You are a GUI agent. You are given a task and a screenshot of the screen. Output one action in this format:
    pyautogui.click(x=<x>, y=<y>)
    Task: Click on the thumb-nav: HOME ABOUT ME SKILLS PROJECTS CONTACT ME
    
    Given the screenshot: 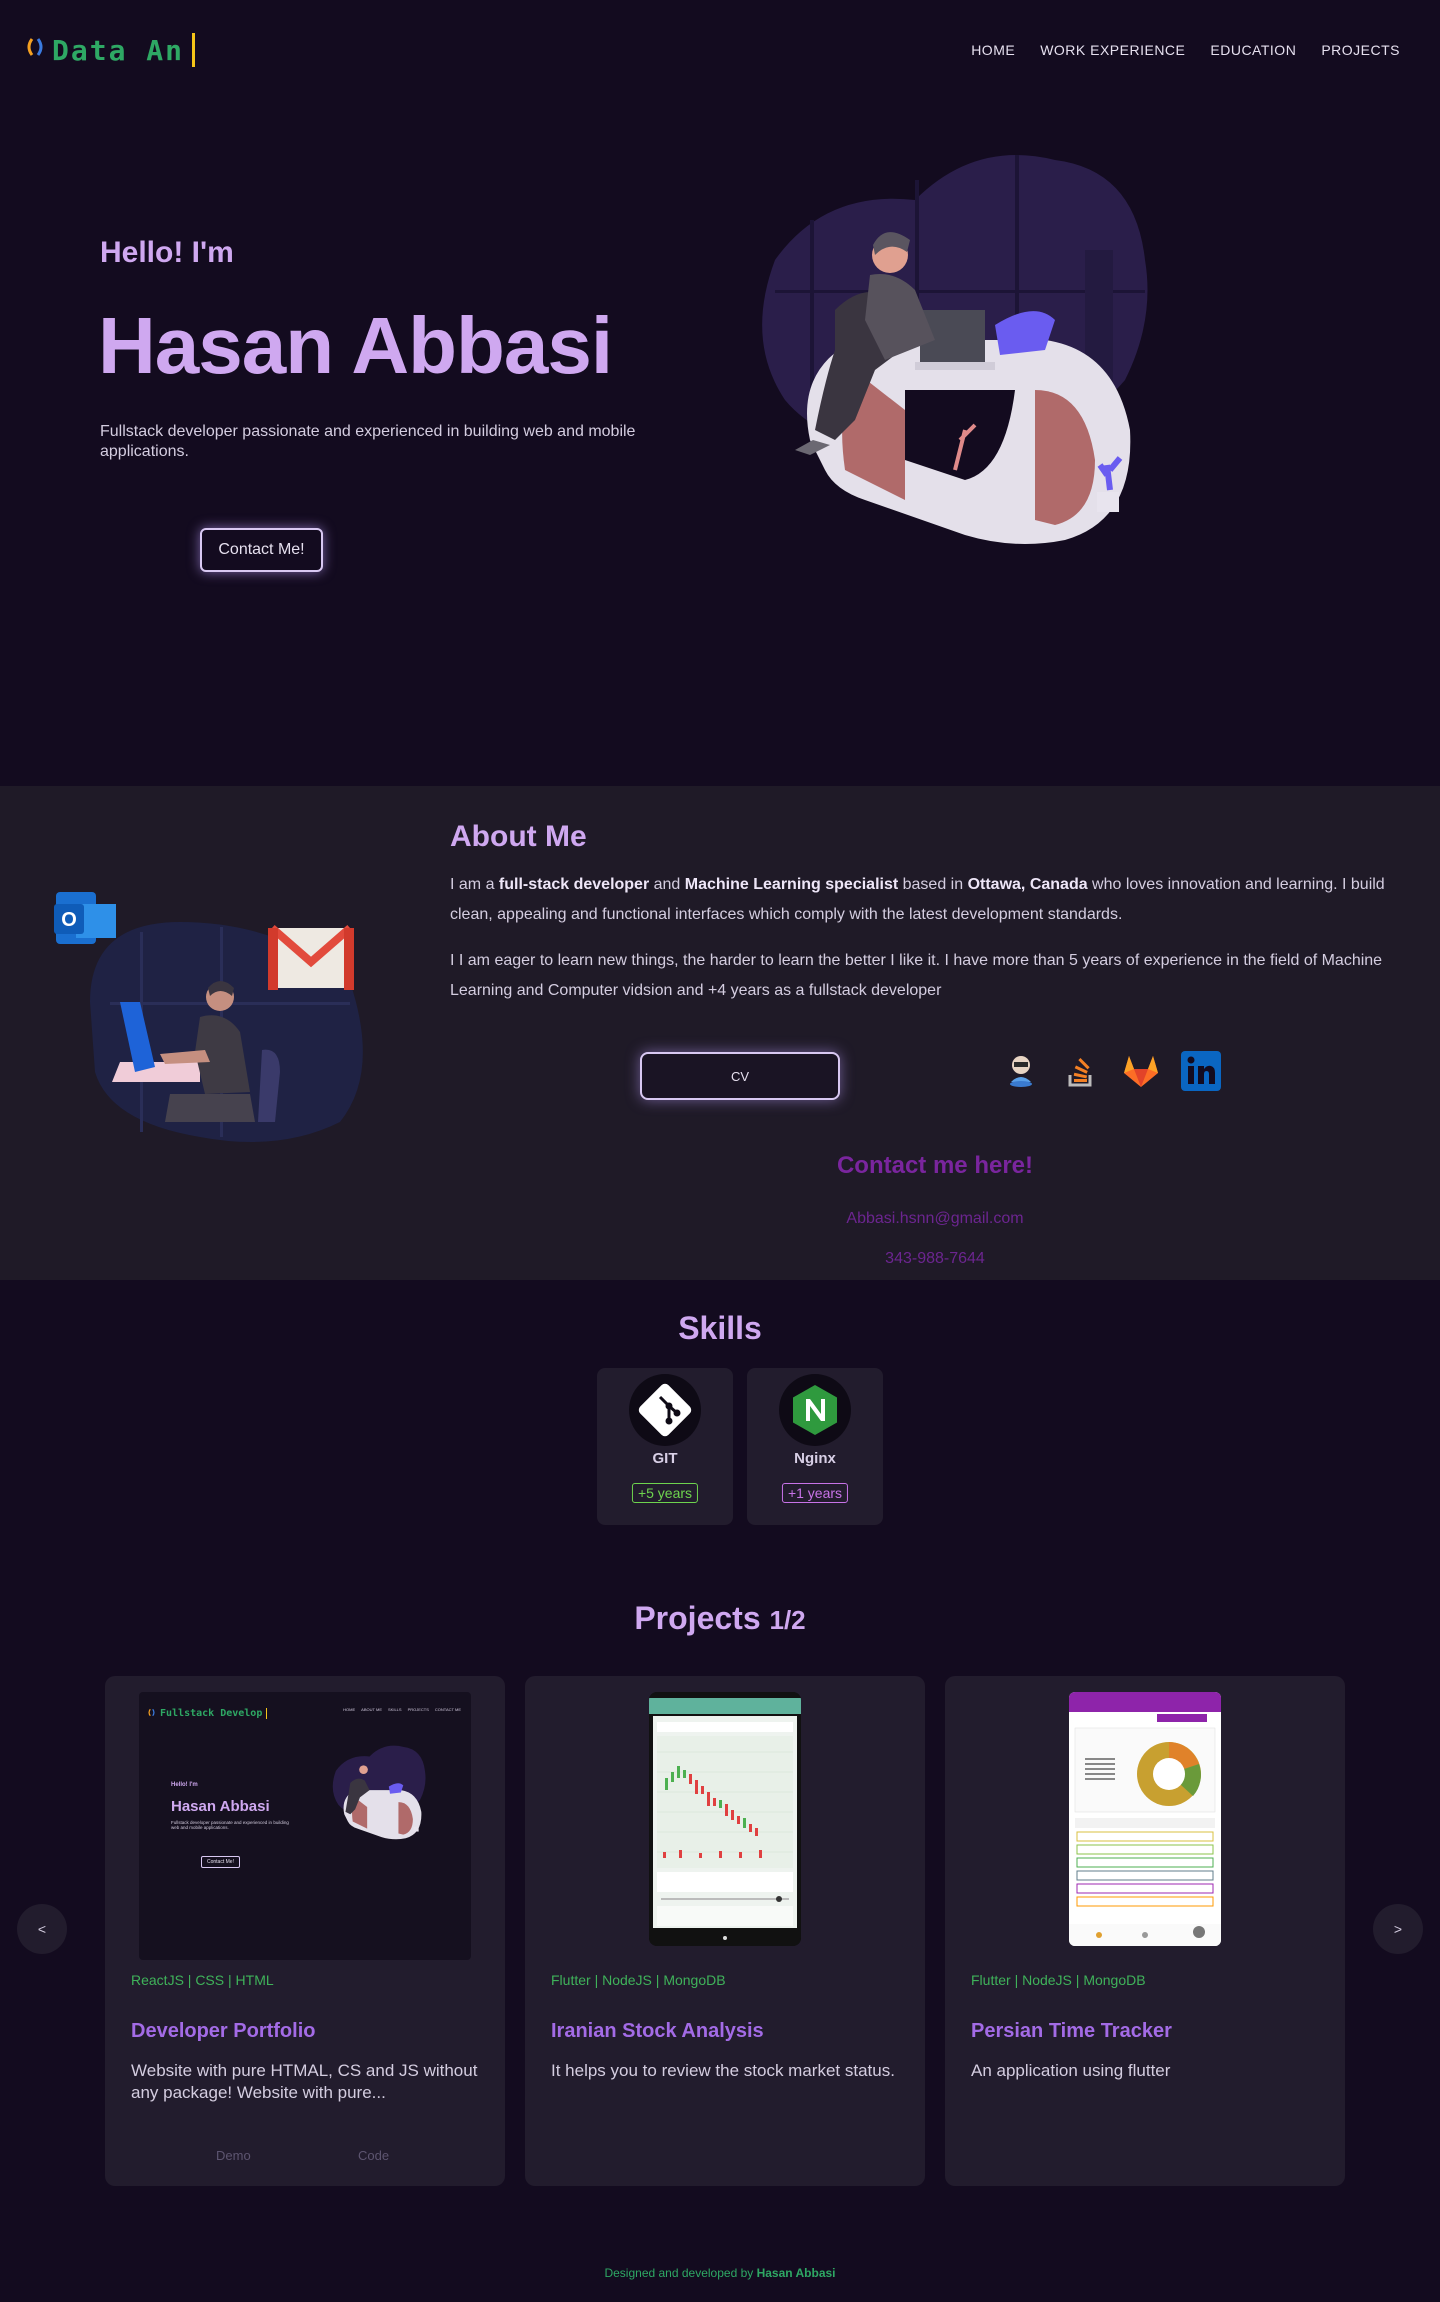 What is the action you would take?
    pyautogui.click(x=402, y=1709)
    